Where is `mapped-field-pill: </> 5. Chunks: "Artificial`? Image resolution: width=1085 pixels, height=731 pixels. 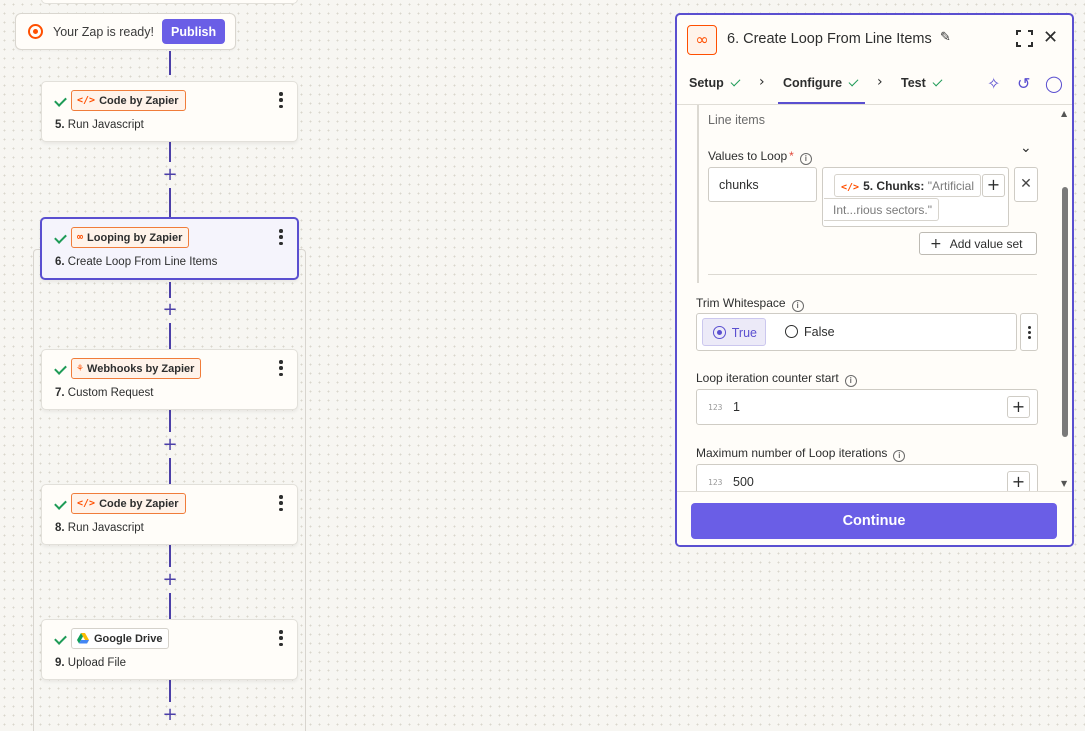 mapped-field-pill: </> 5. Chunks: "Artificial is located at coordinates (908, 185).